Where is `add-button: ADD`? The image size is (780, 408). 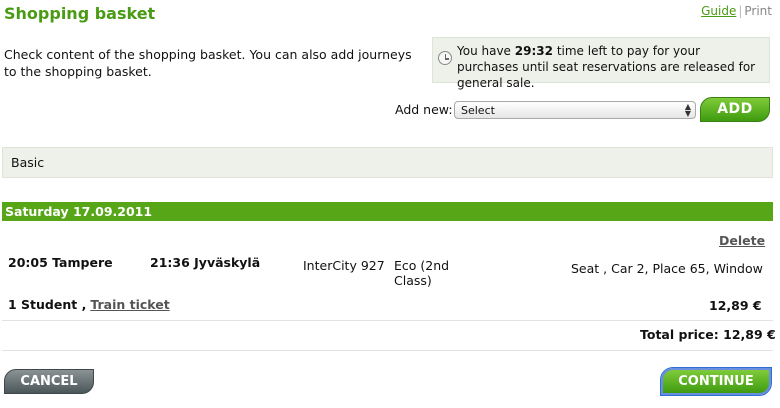 add-button: ADD is located at coordinates (735, 109).